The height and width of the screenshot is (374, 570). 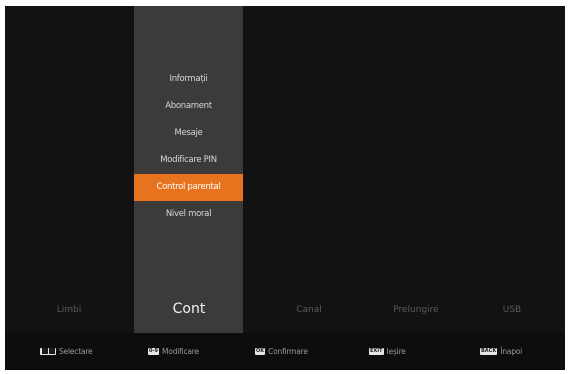 I want to click on hint-label: Modificare, so click(x=180, y=351).